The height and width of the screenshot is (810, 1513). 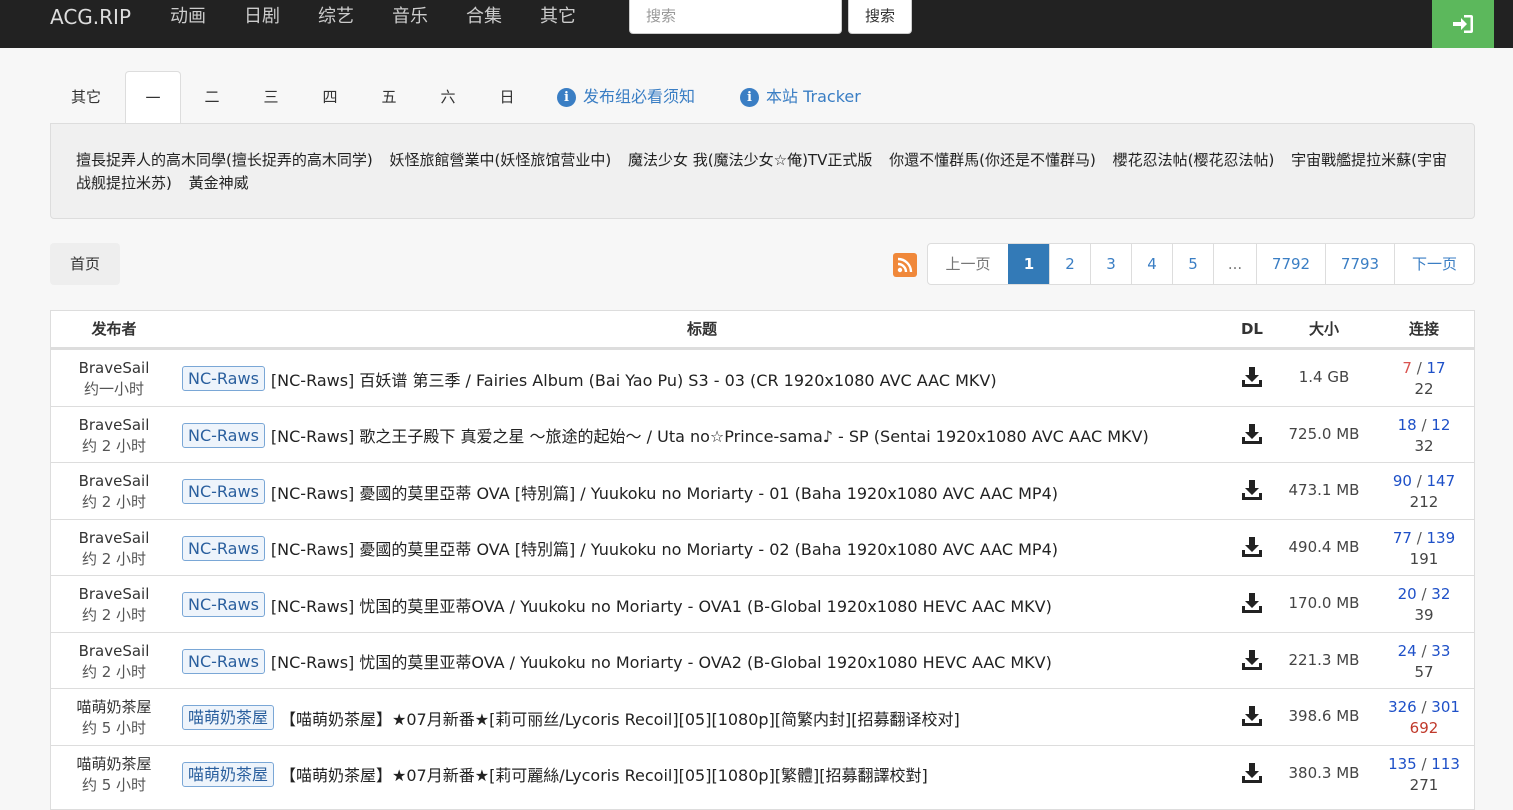 I want to click on publisher-cell: BraveSail 约一小时, so click(x=114, y=379).